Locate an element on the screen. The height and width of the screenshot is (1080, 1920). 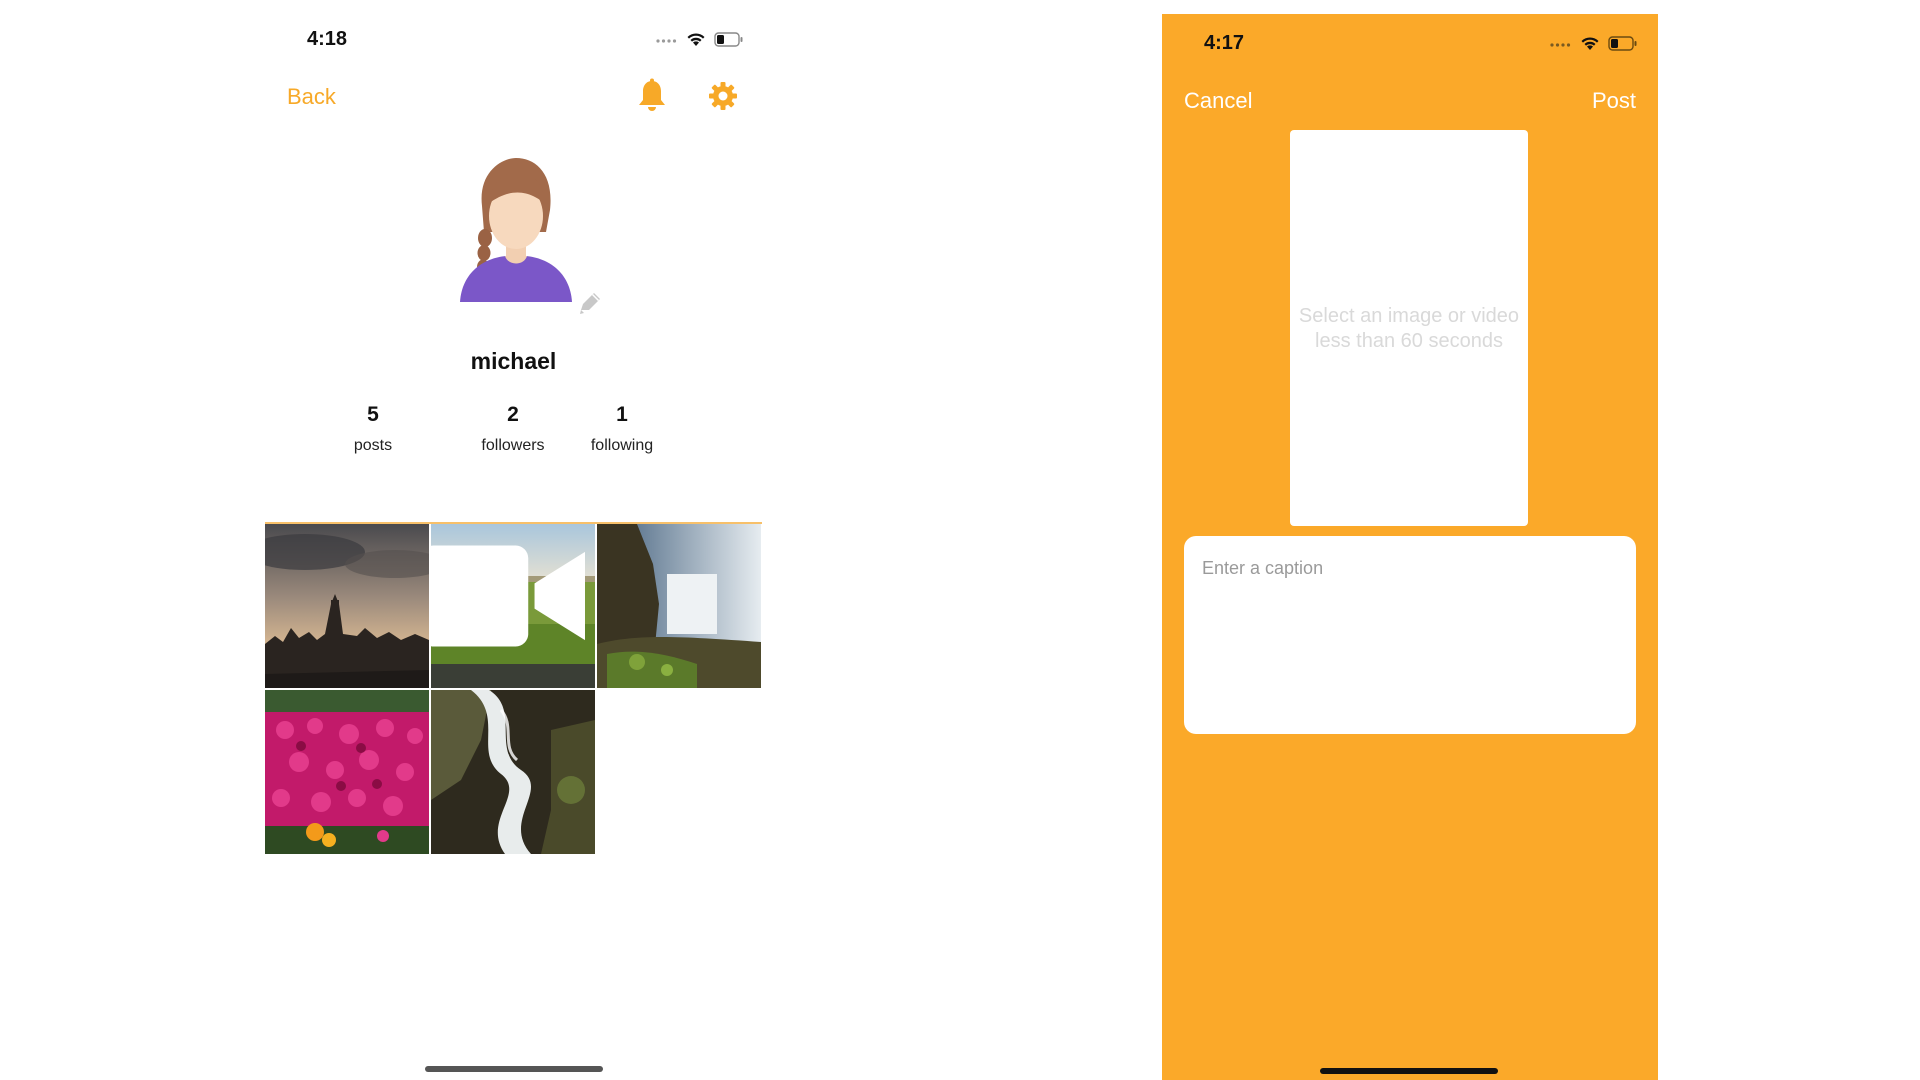
profile-stats: 5 posts 2 followers 1 following is located at coordinates (513, 435).